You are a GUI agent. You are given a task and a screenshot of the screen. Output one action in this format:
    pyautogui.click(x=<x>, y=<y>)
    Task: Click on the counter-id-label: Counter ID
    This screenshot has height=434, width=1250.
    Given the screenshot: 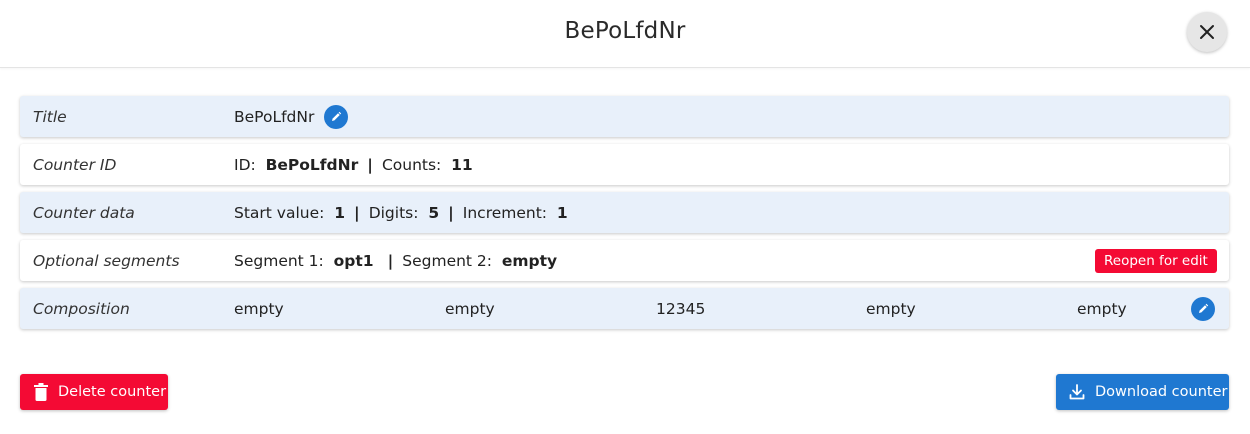 What is the action you would take?
    pyautogui.click(x=75, y=164)
    